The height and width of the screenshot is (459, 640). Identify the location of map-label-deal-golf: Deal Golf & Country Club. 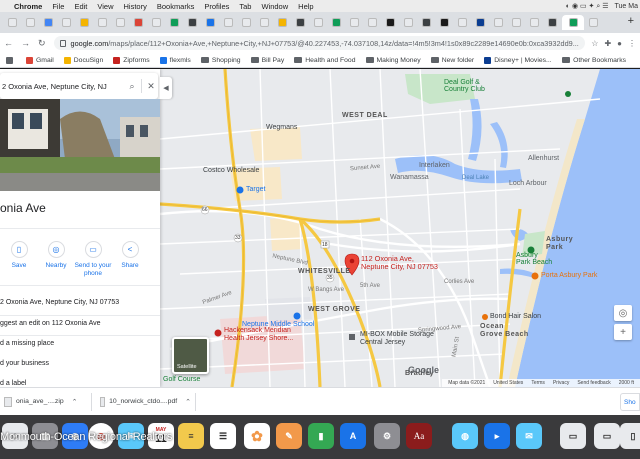
(464, 86).